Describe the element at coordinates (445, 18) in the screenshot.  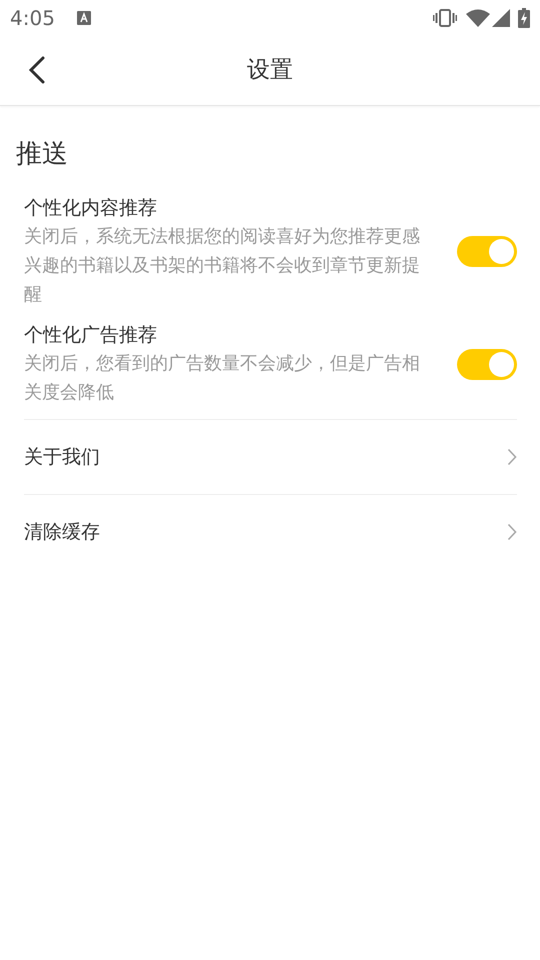
I see `vibrate-icon` at that location.